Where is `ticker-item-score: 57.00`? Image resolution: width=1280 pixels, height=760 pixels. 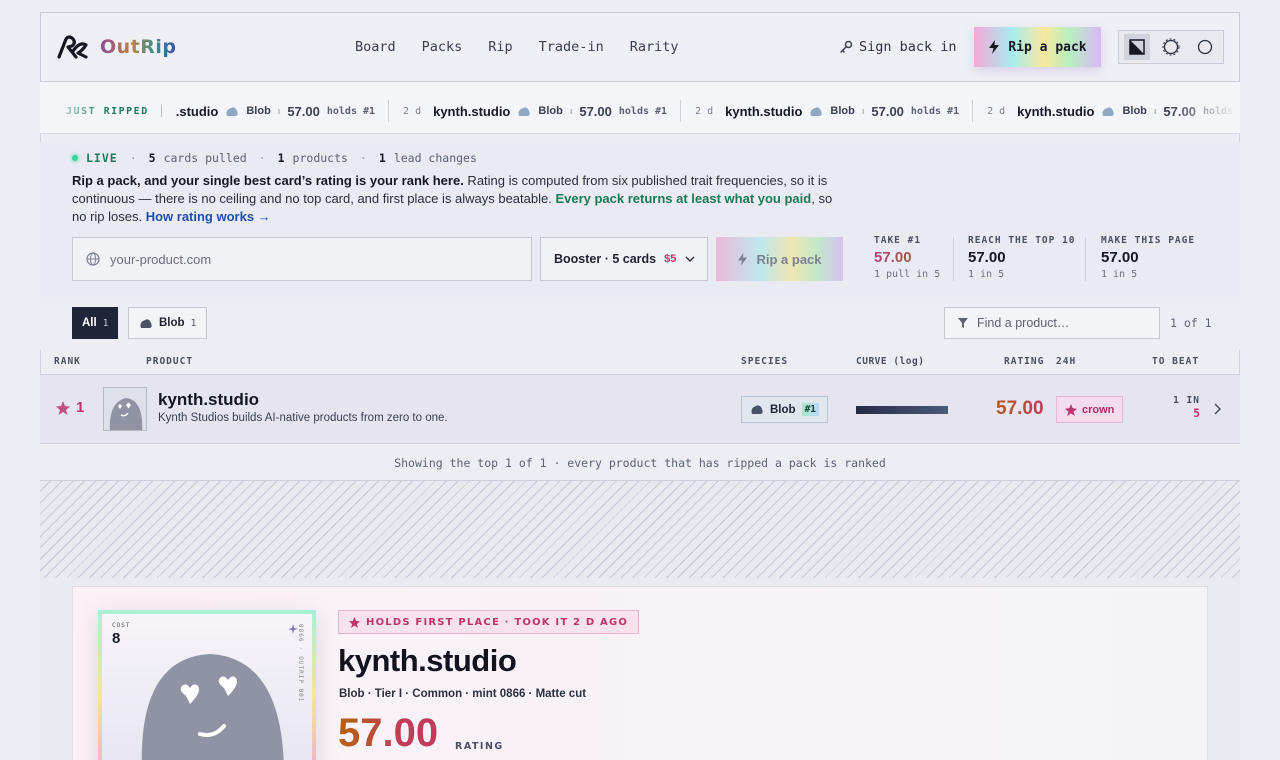 ticker-item-score: 57.00 is located at coordinates (595, 111).